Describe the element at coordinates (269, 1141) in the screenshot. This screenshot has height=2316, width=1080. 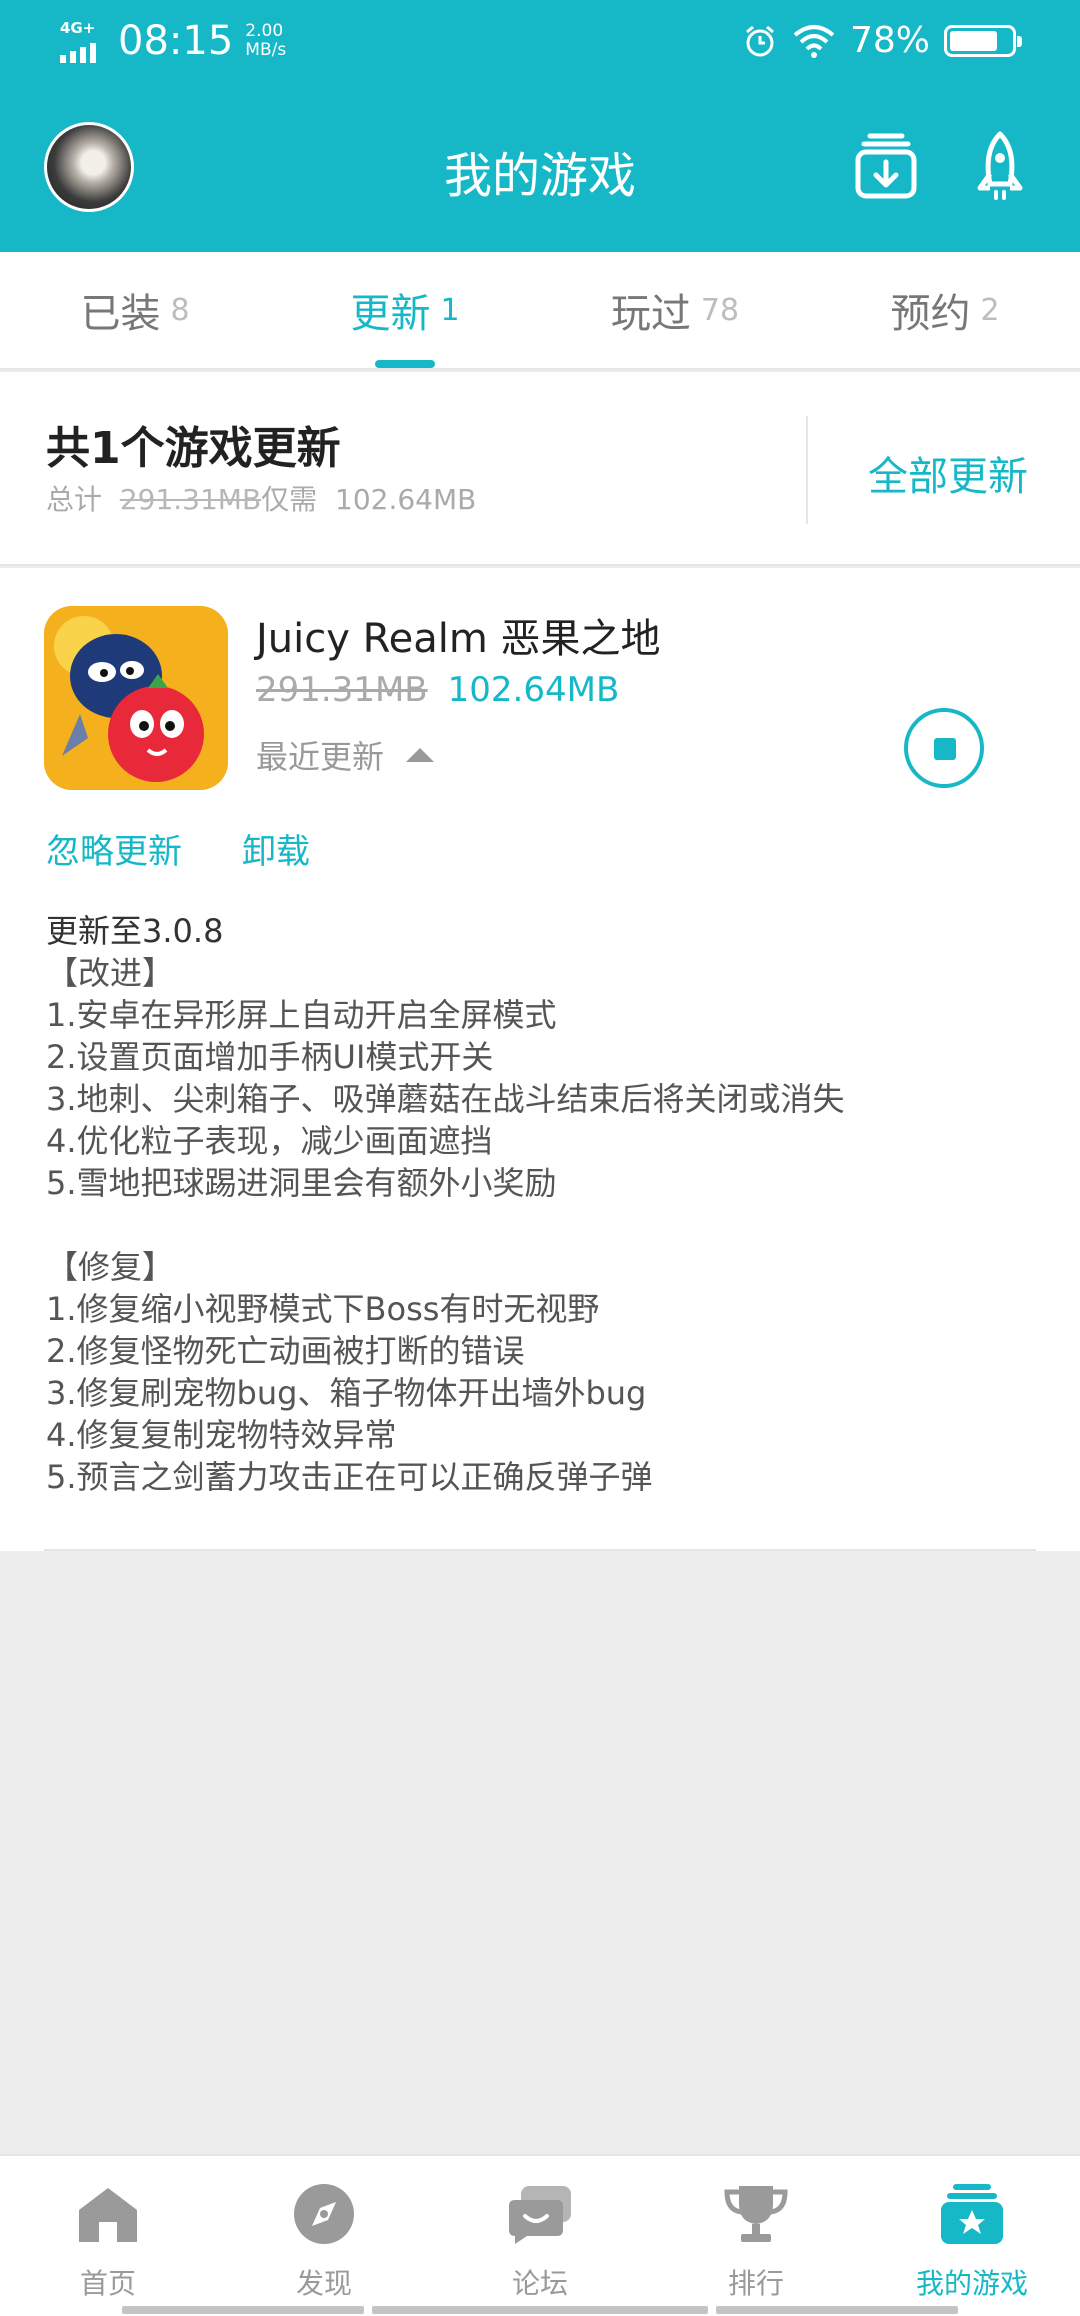
I see `changelog-line: 4.优化粒子表现，减少画面遮挡` at that location.